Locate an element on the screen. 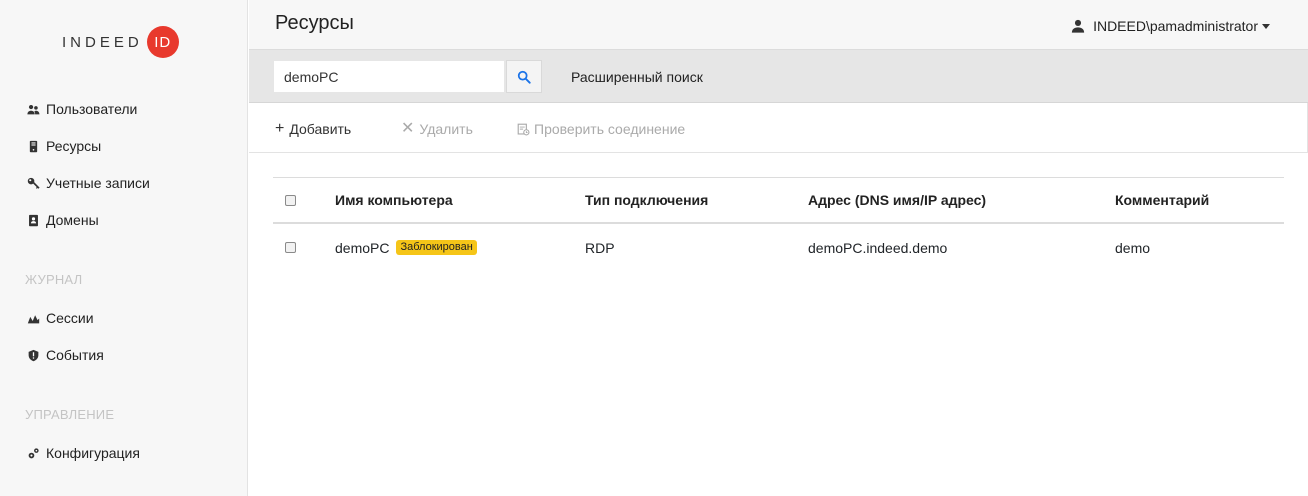 This screenshot has width=1308, height=496. server-icon is located at coordinates (33, 146).